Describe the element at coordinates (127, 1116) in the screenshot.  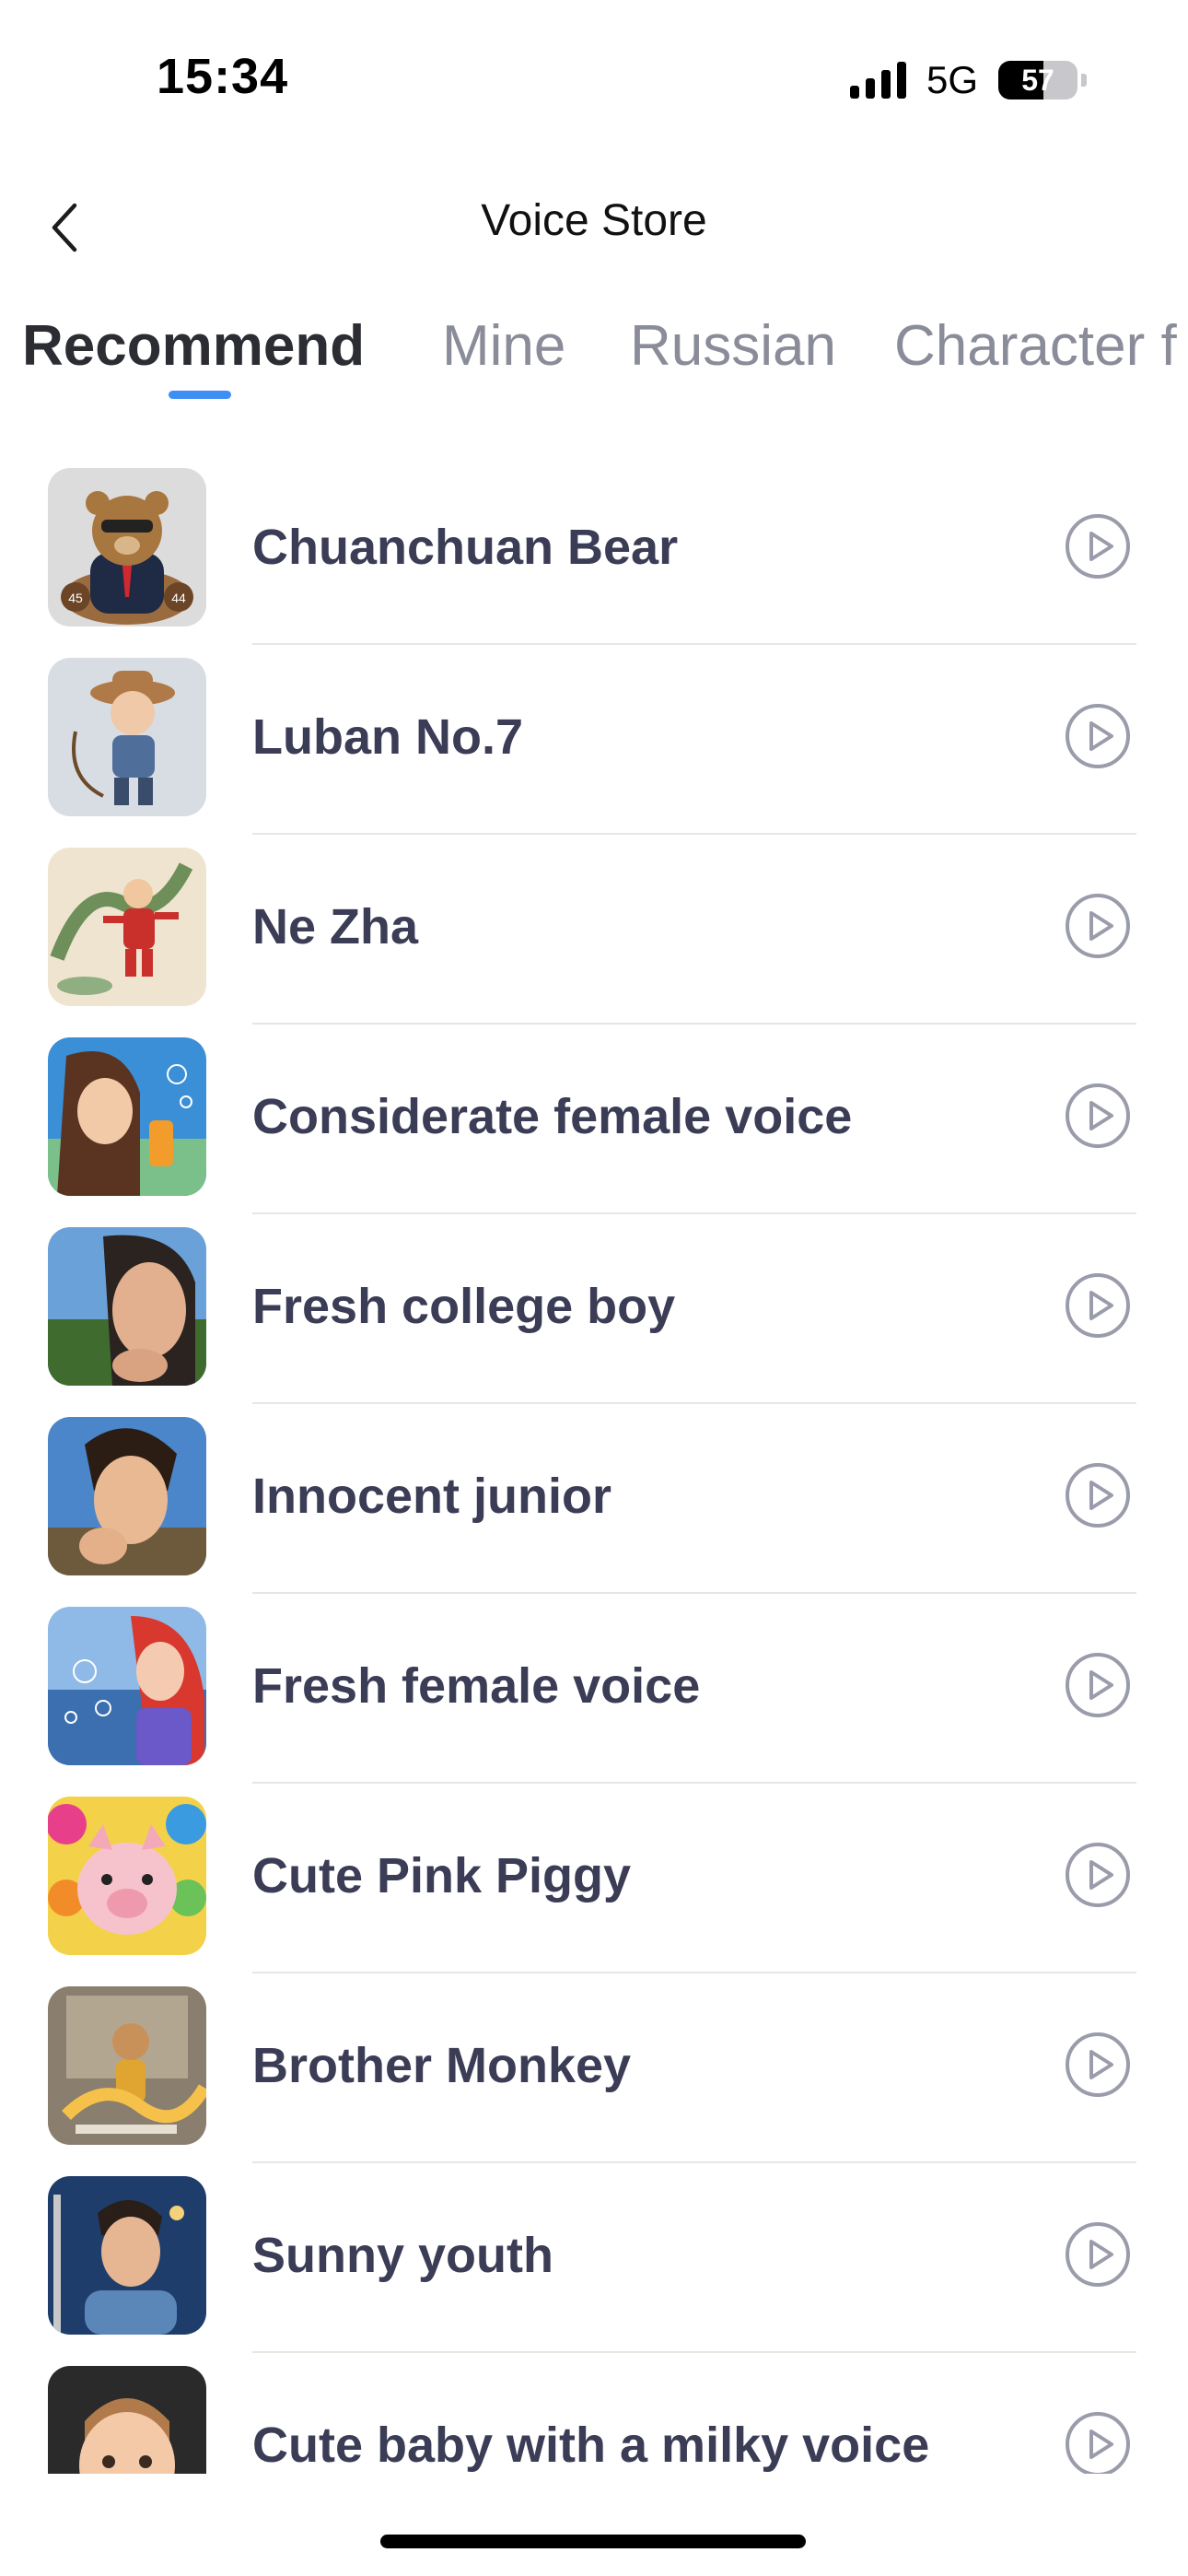
I see `avatar-girl-with-drink` at that location.